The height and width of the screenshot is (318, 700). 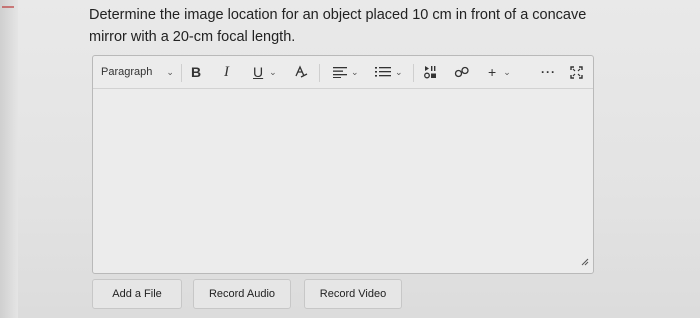 I want to click on text-color-icon, so click(x=301, y=71).